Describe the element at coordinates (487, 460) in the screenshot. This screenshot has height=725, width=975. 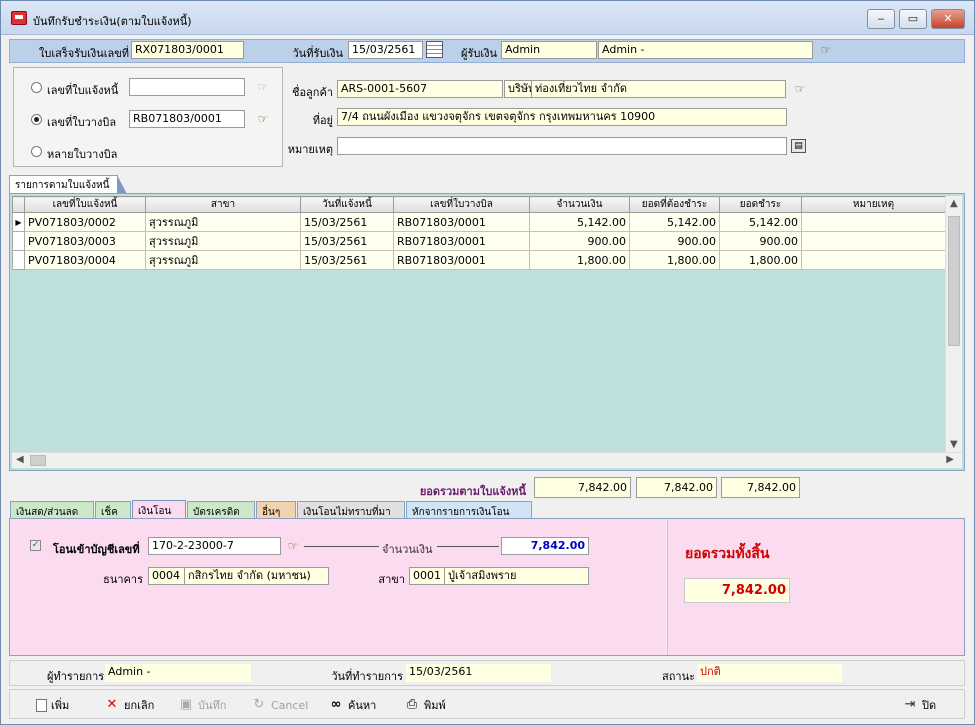
I see `grid-horizontal-scrollbar: ◀ ▶` at that location.